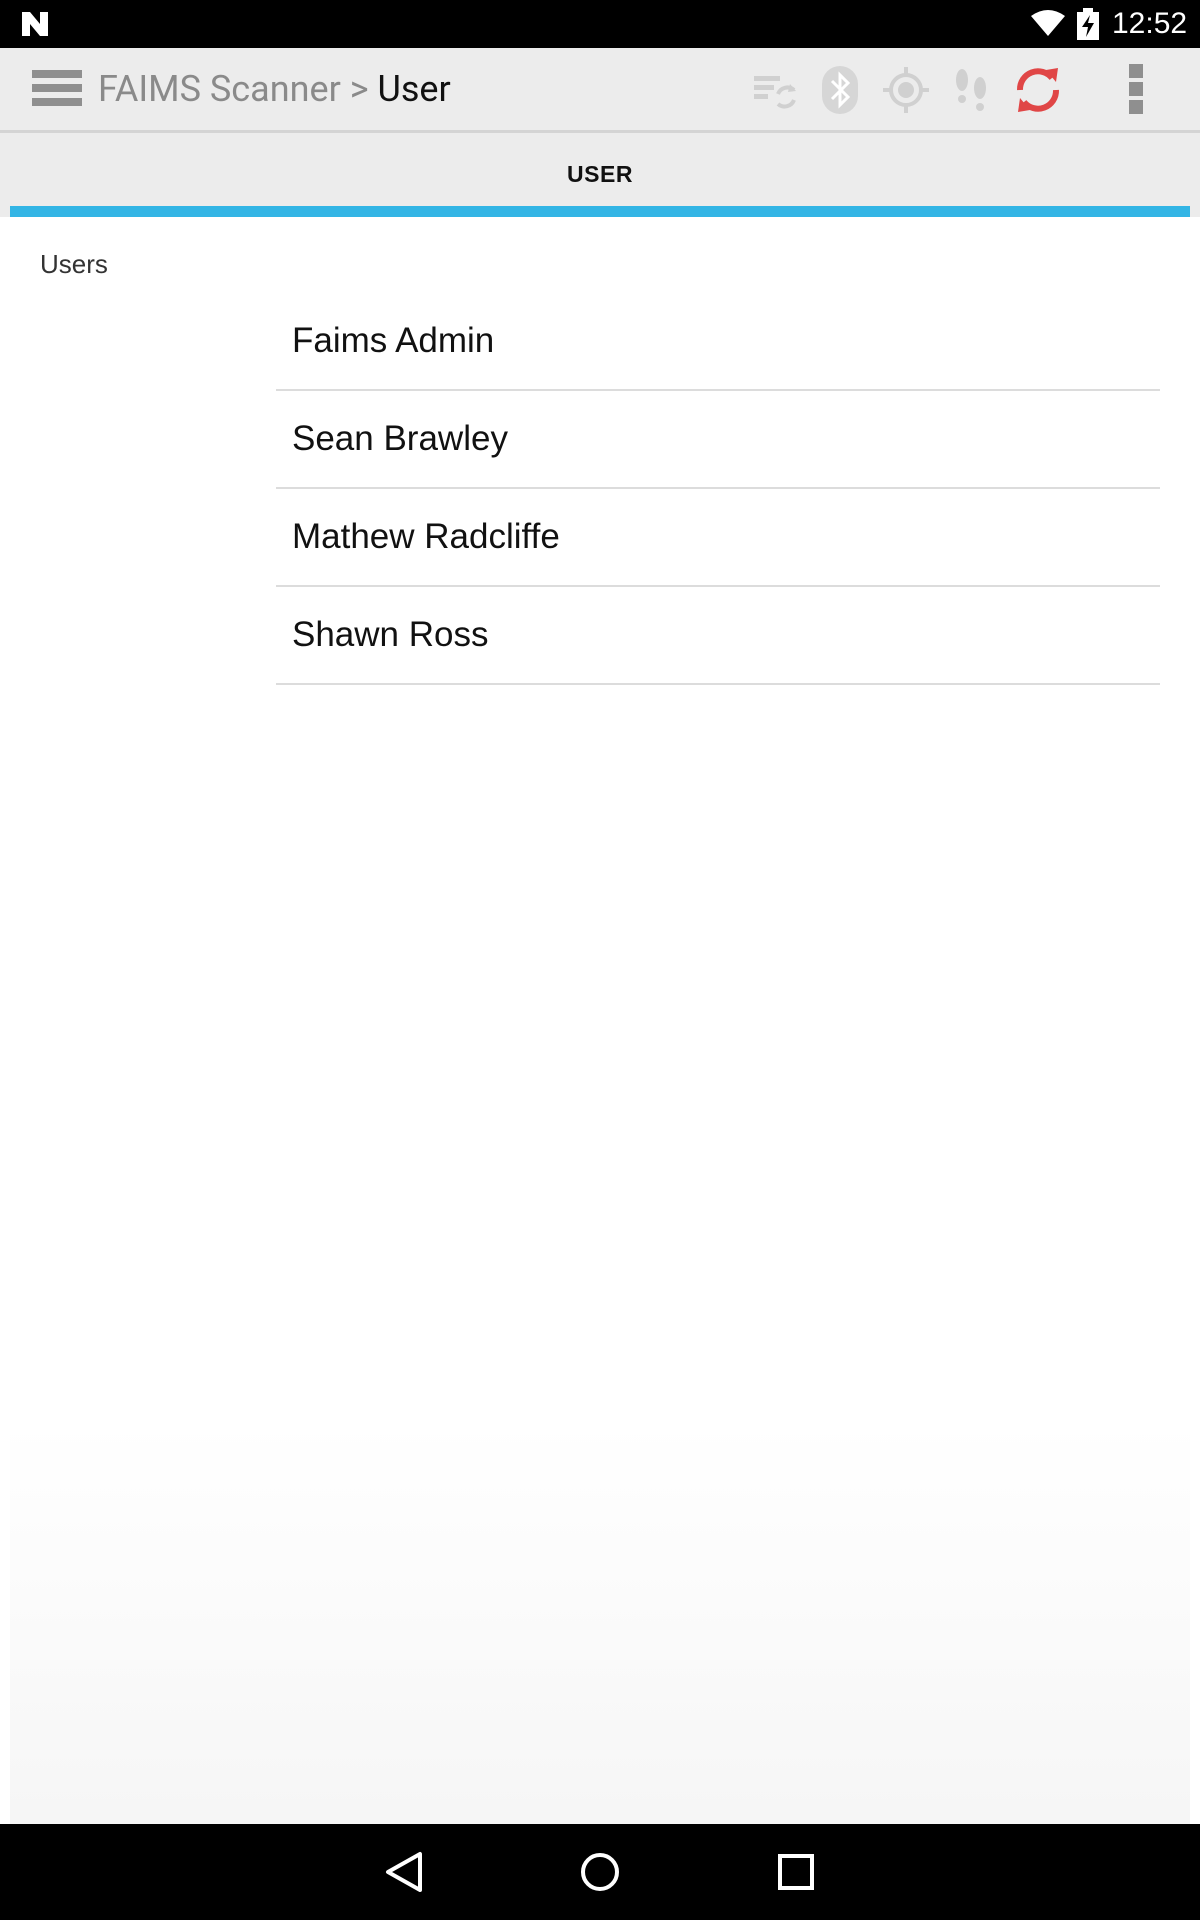 Image resolution: width=1200 pixels, height=1920 pixels. Describe the element at coordinates (57, 90) in the screenshot. I see `menu-icon` at that location.